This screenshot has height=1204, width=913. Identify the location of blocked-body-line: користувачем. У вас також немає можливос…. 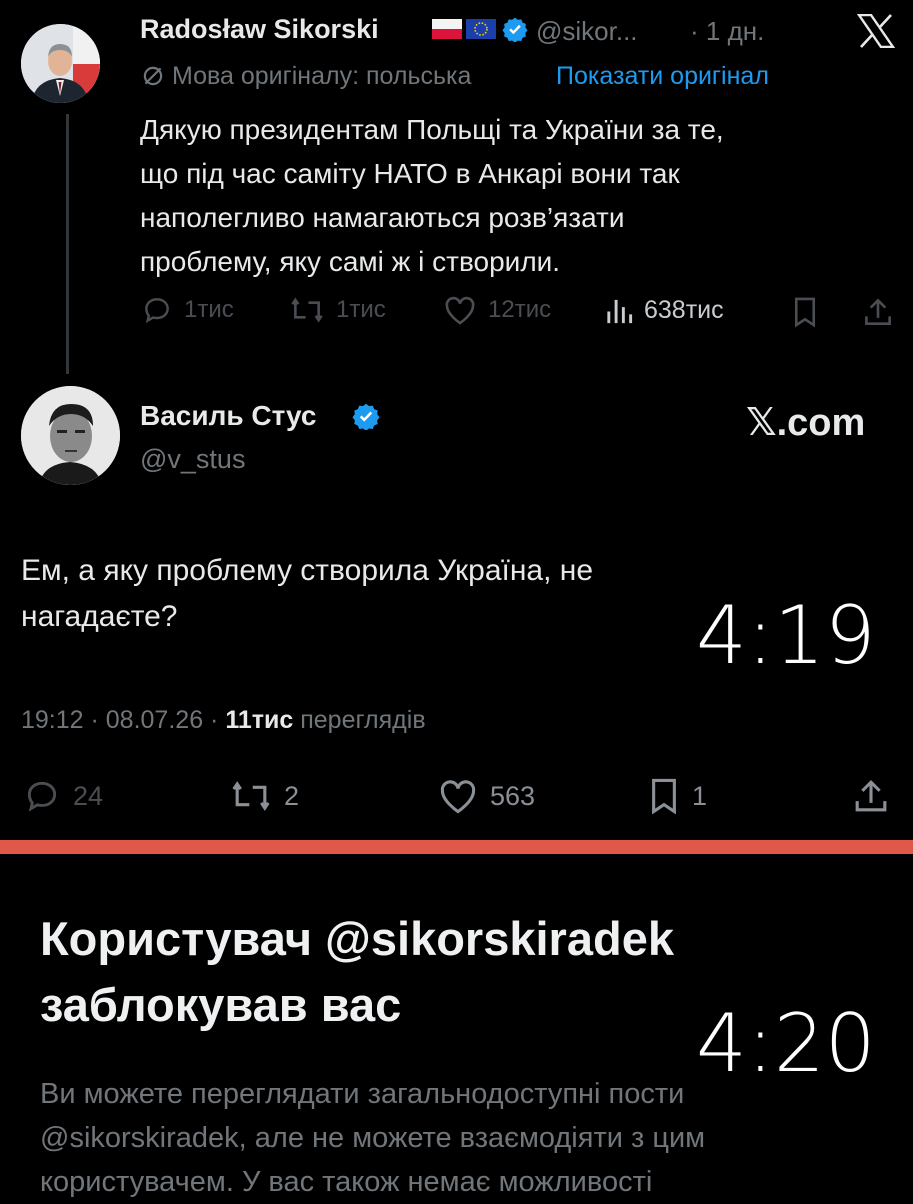
(346, 1182).